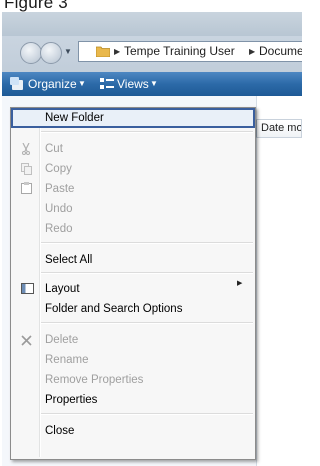 The width and height of the screenshot is (320, 466). Describe the element at coordinates (66, 360) in the screenshot. I see `menu-item-rename: Rename` at that location.